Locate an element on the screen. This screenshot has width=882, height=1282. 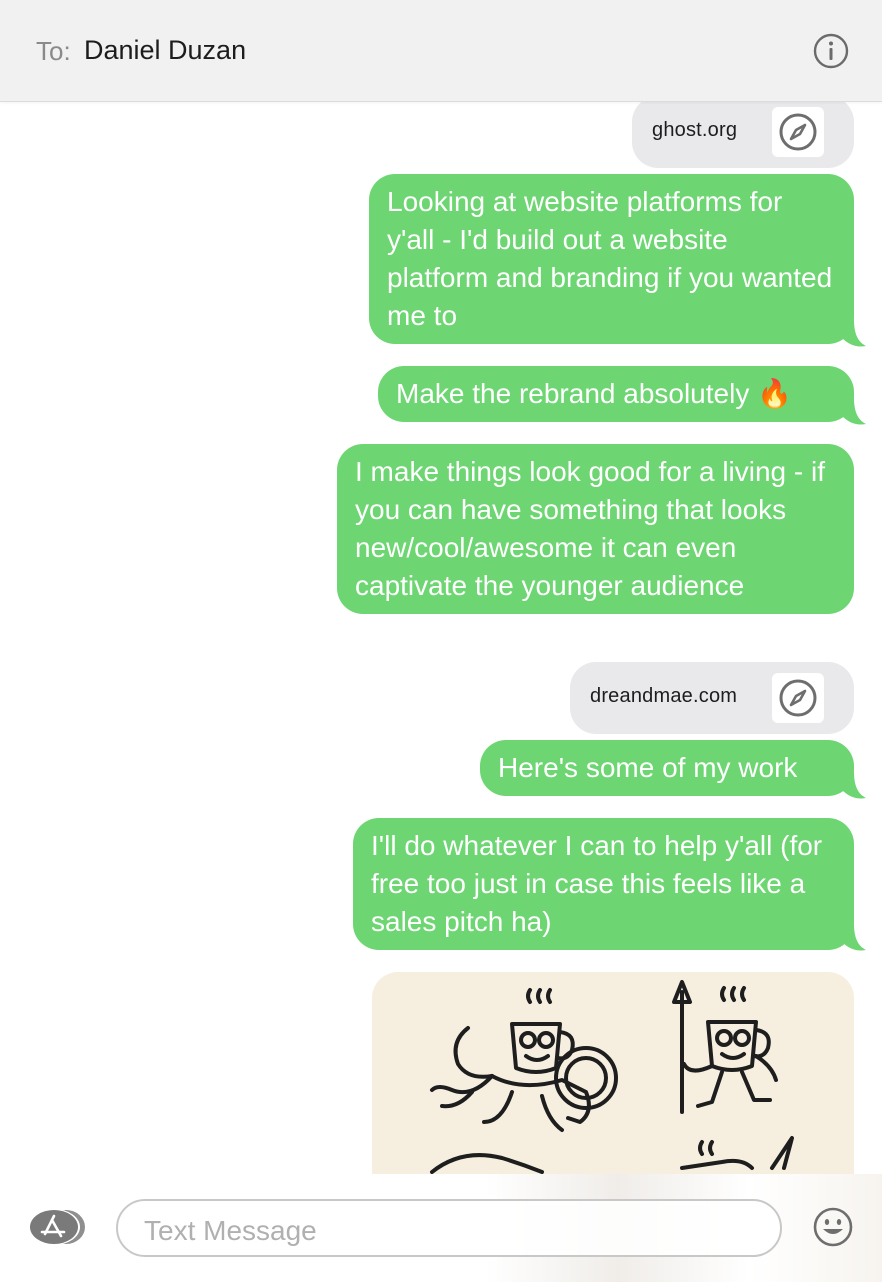
conversation-header: To: Daniel Duzan is located at coordinates (441, 51).